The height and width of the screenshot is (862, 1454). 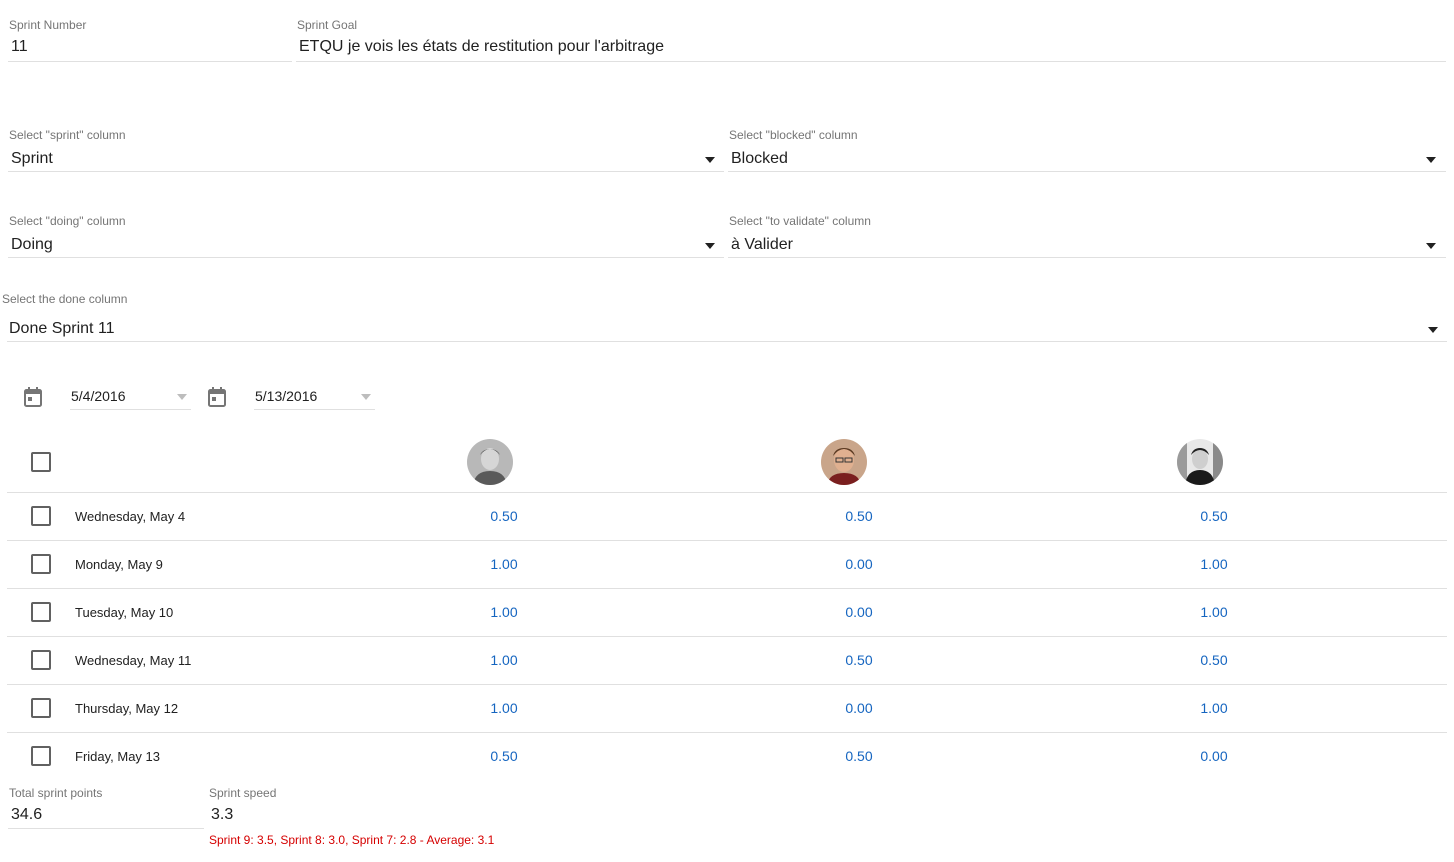 What do you see at coordinates (871, 61) in the screenshot?
I see `sprint-goal-underline` at bounding box center [871, 61].